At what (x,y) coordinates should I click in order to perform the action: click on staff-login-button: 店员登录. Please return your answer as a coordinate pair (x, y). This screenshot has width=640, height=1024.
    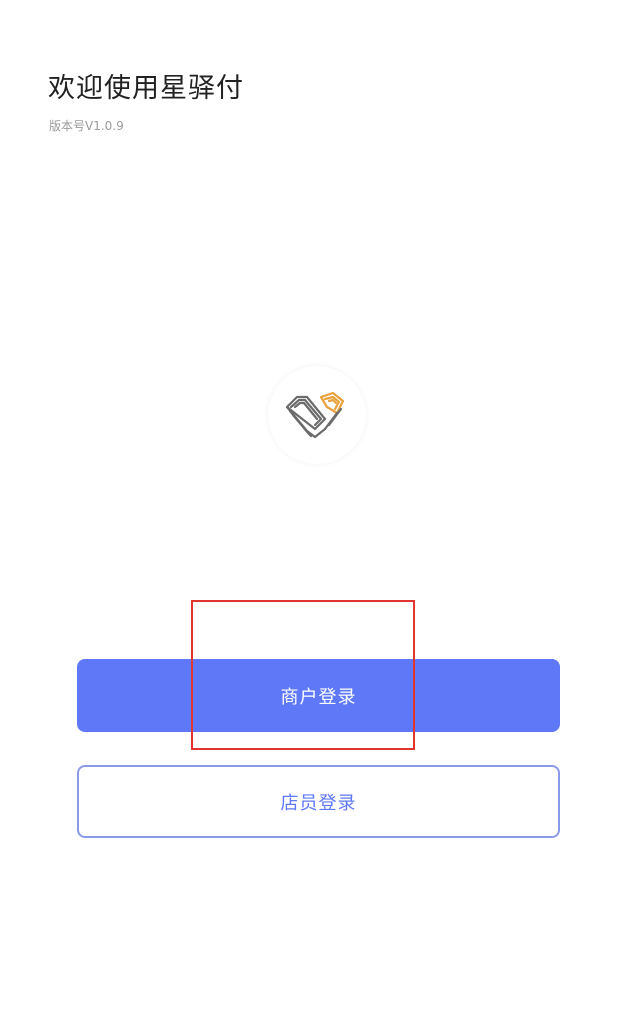
    Looking at the image, I should click on (318, 801).